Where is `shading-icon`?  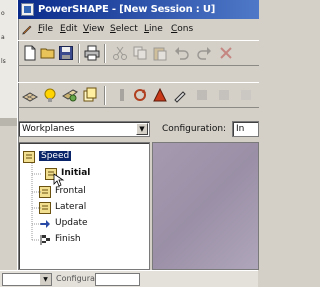
shading-icon is located at coordinates (160, 95).